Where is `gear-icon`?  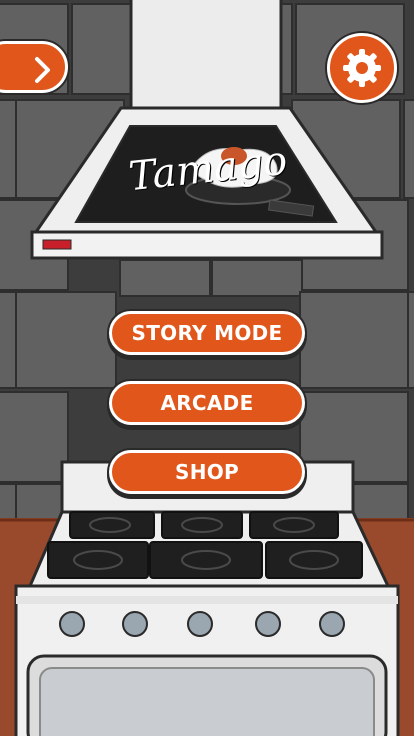
gear-icon is located at coordinates (362, 68).